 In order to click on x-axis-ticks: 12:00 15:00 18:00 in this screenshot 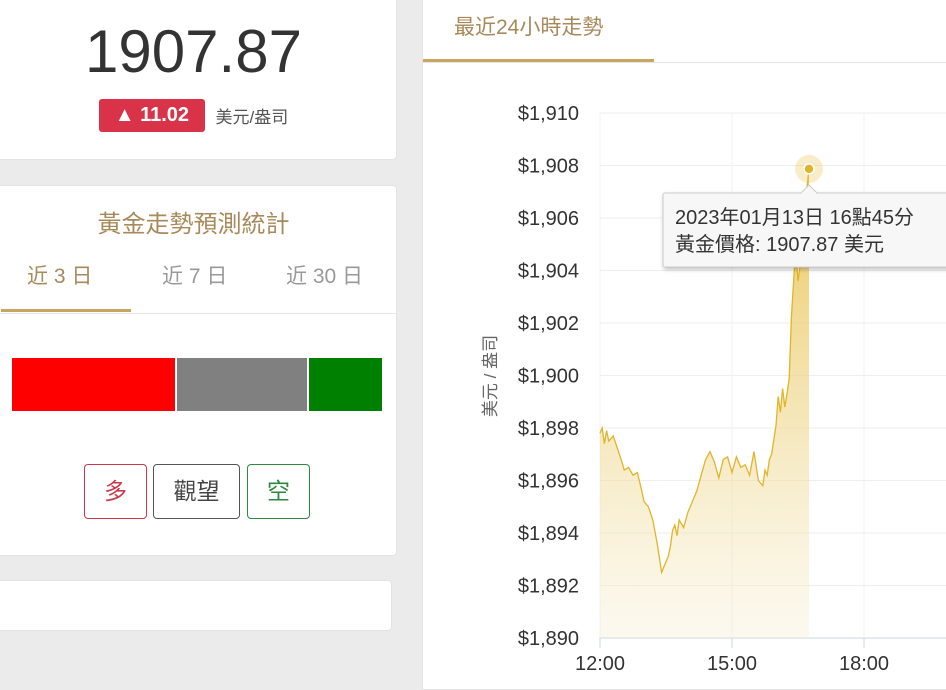, I will do `click(732, 655)`.